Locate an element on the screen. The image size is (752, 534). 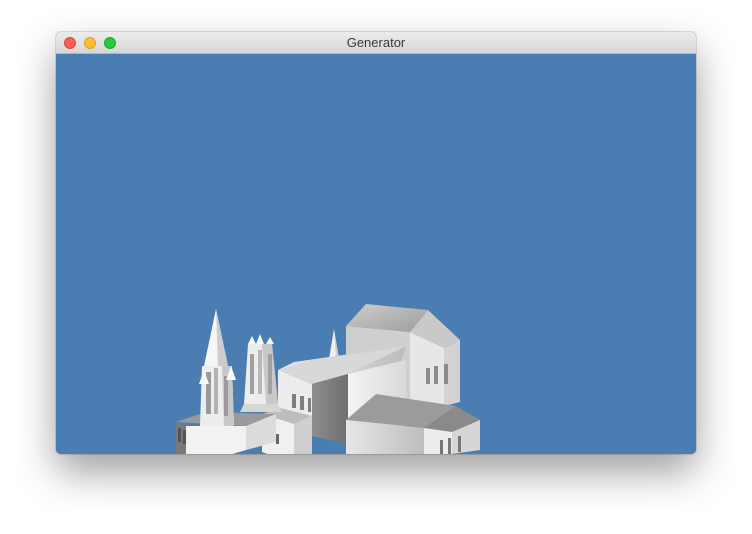
central-spire is located at coordinates (334, 344).